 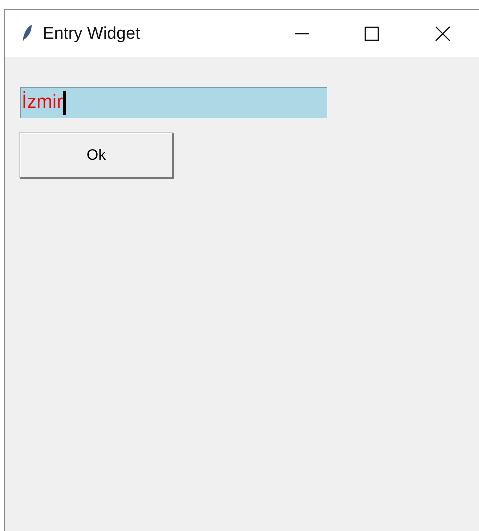 I want to click on feather-icon, so click(x=27, y=34).